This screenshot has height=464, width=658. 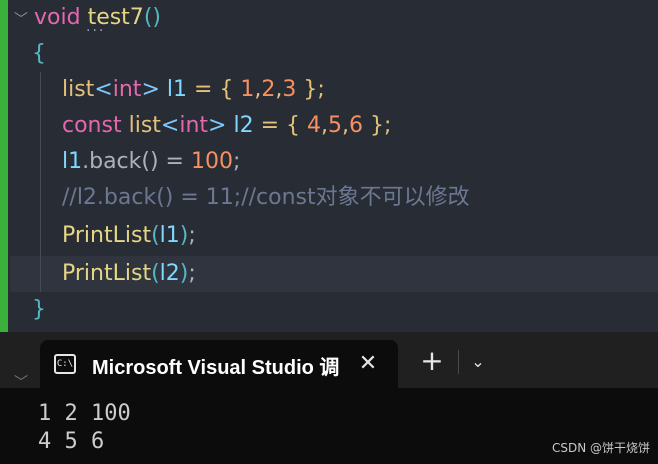 I want to click on console-output-line-2: 4 5 6, so click(x=71, y=441).